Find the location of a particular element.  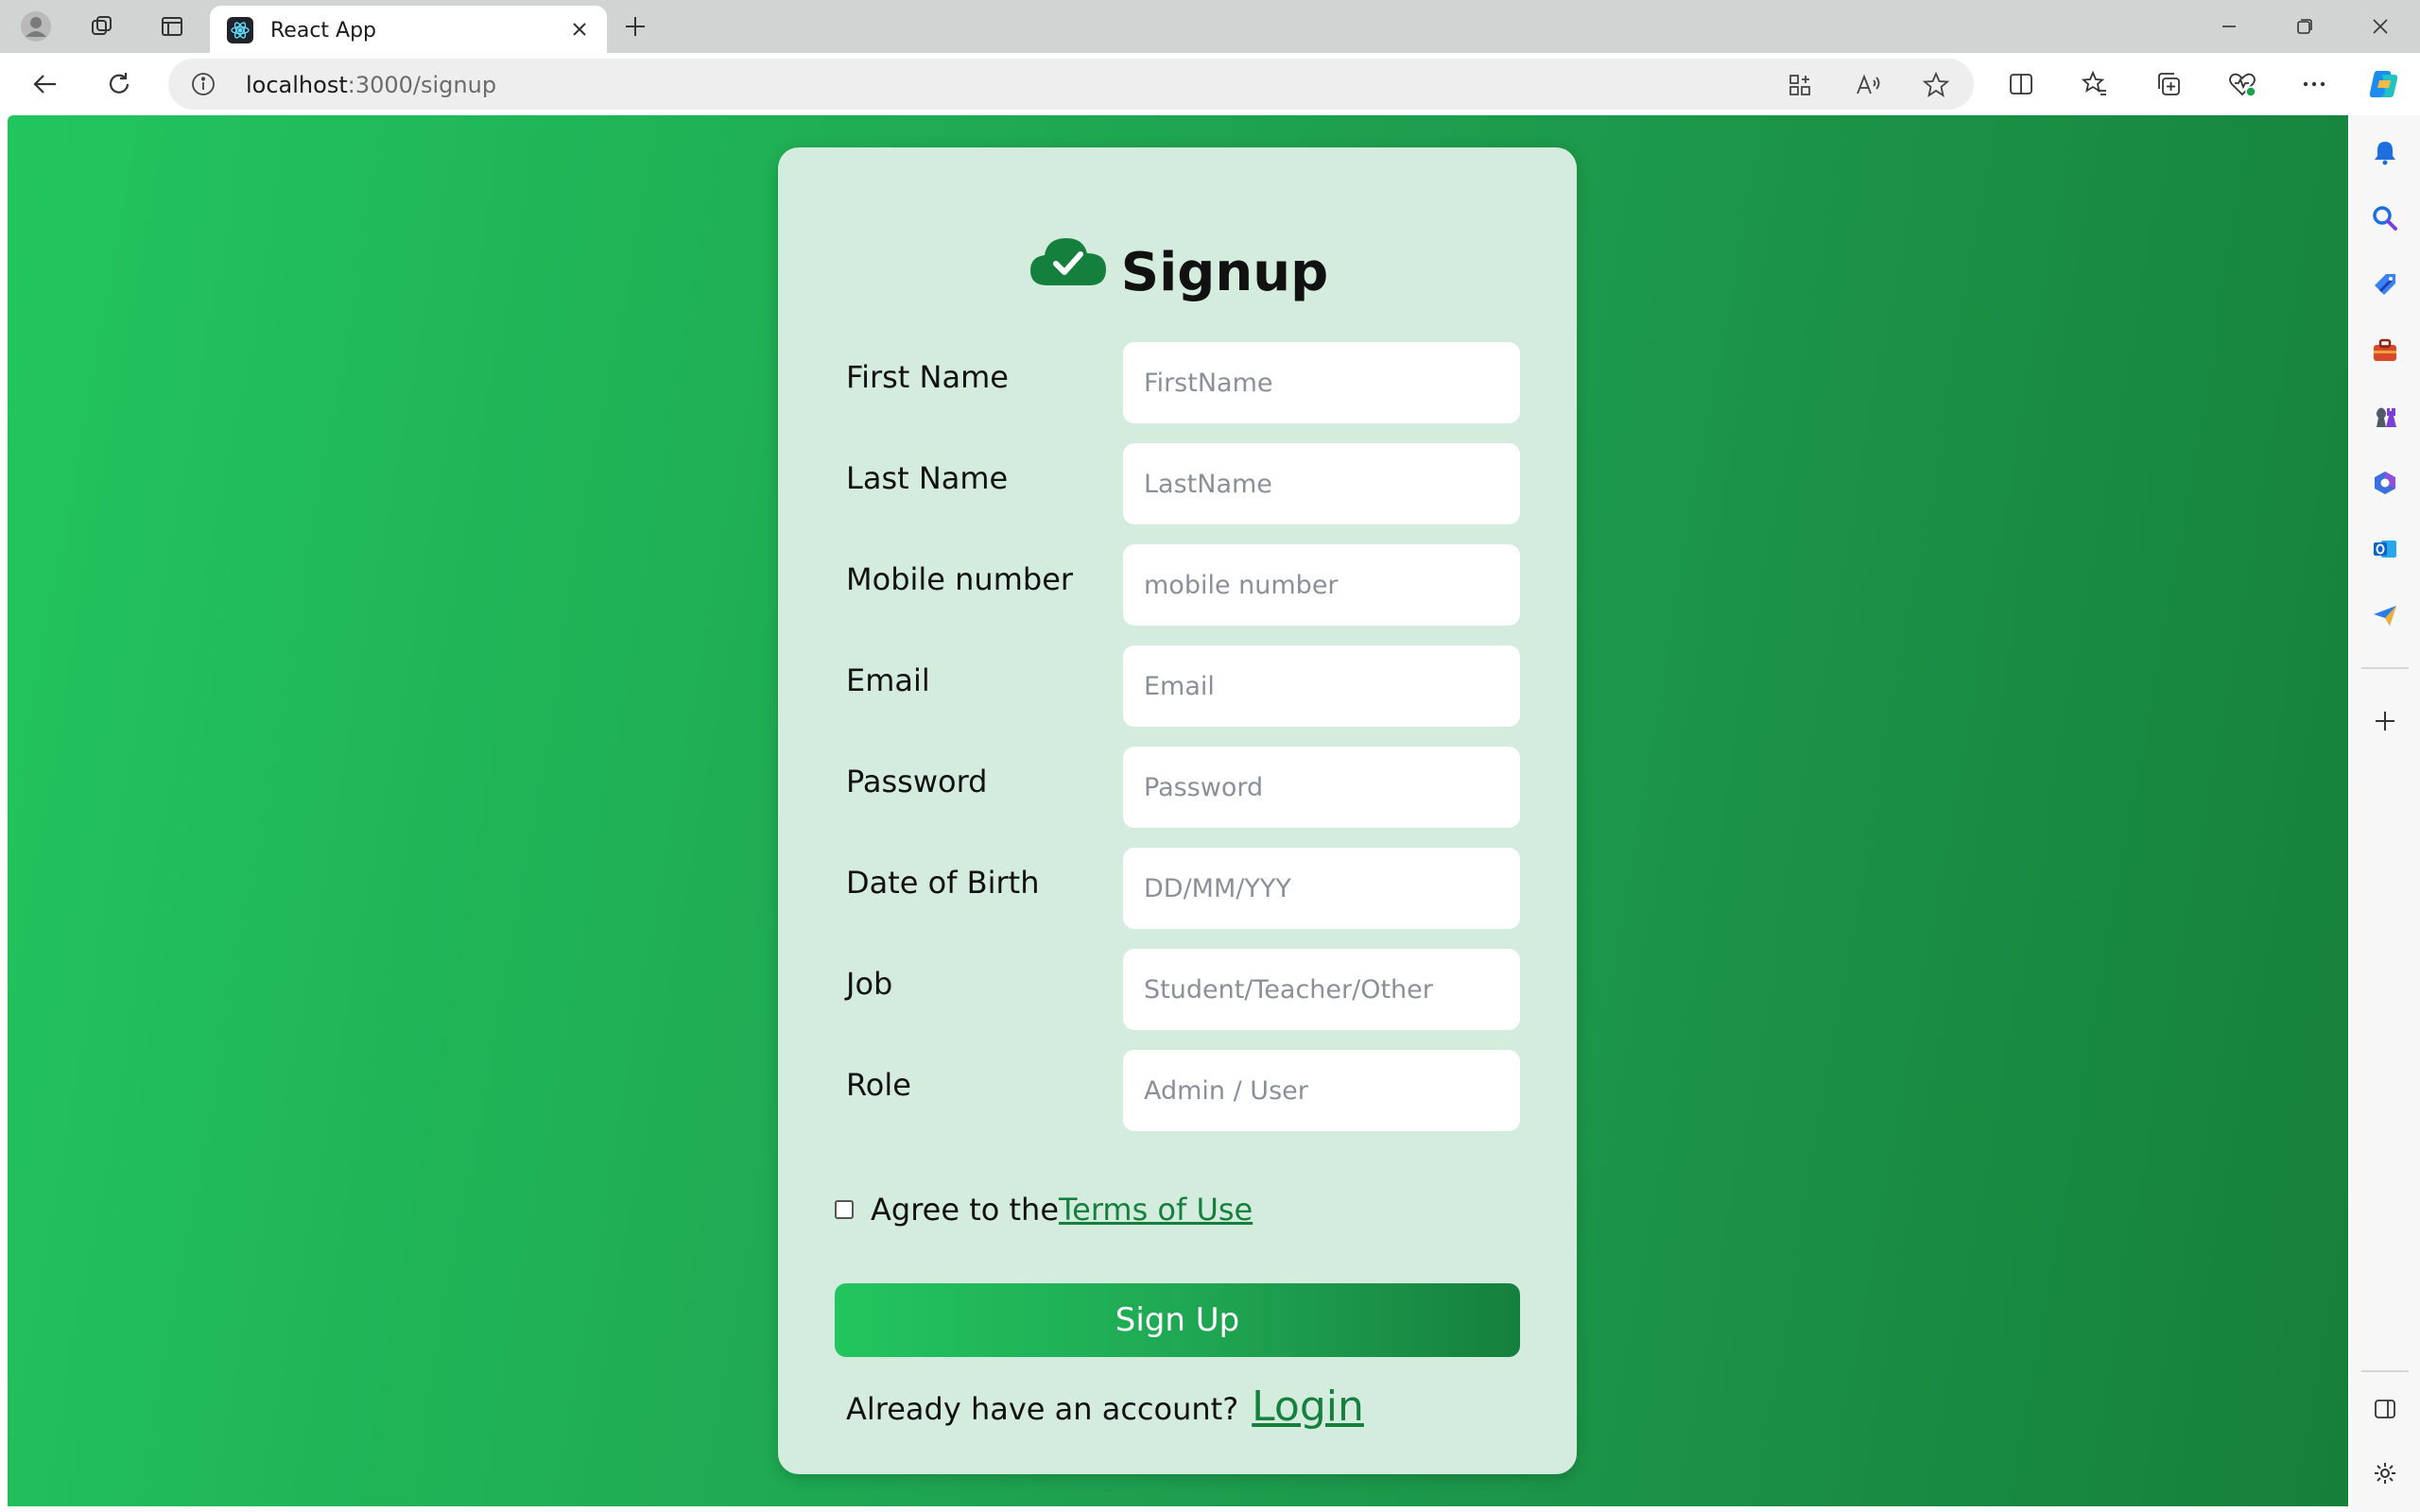

terms-agreement: Agree to the Terms of Use is located at coordinates (1165, 1209).